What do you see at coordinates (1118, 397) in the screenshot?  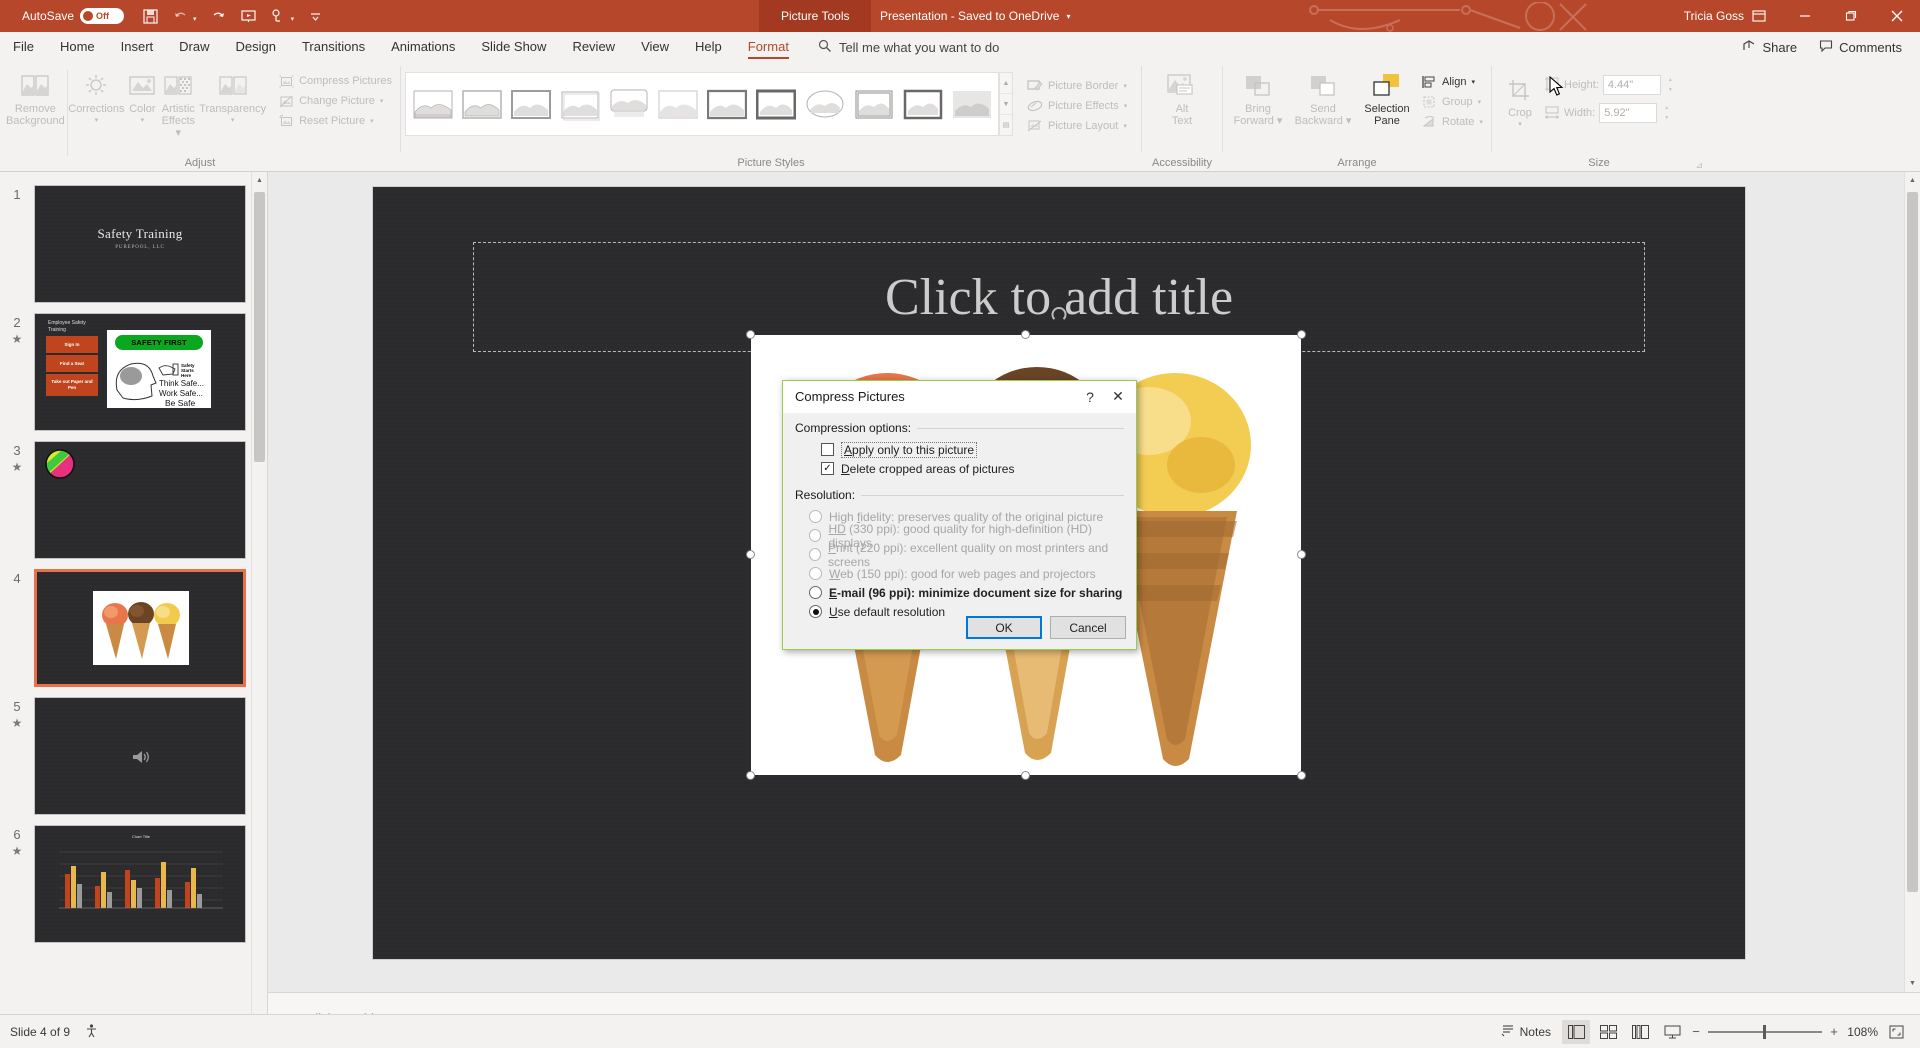 I see `dialog-close-icon: ✕` at bounding box center [1118, 397].